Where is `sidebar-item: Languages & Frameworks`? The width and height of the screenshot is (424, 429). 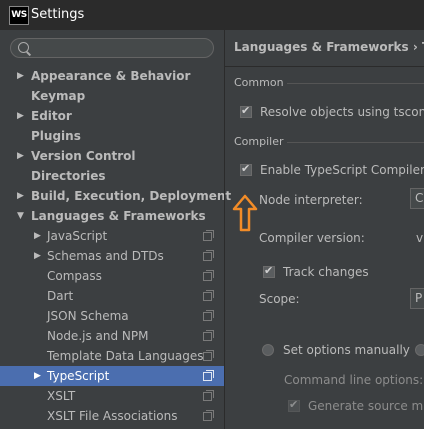
sidebar-item: Languages & Frameworks is located at coordinates (112, 216).